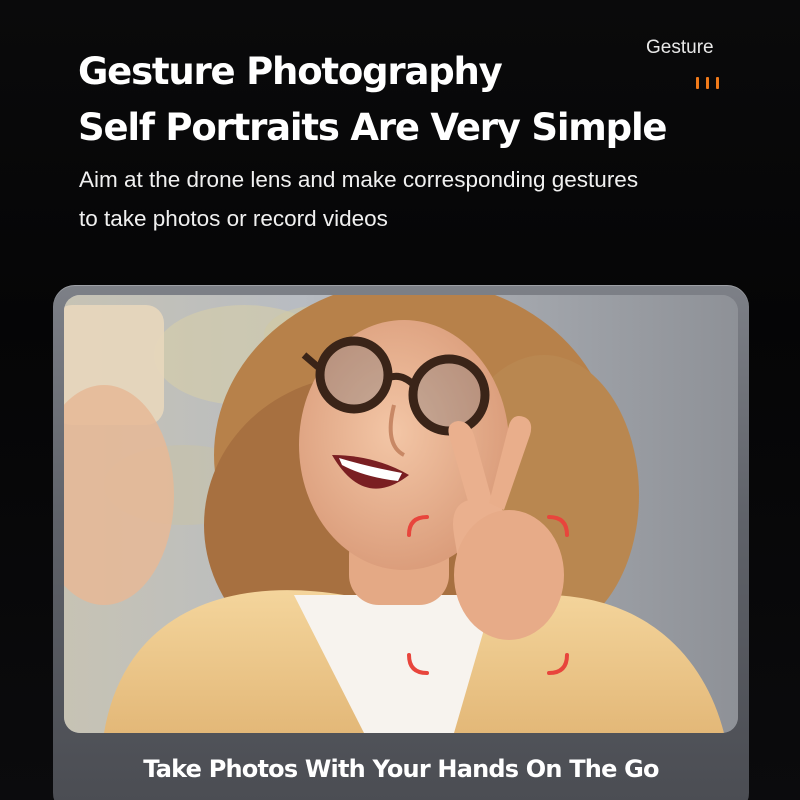 The image size is (800, 800). What do you see at coordinates (680, 47) in the screenshot?
I see `gesture-badge-label: Gesture` at bounding box center [680, 47].